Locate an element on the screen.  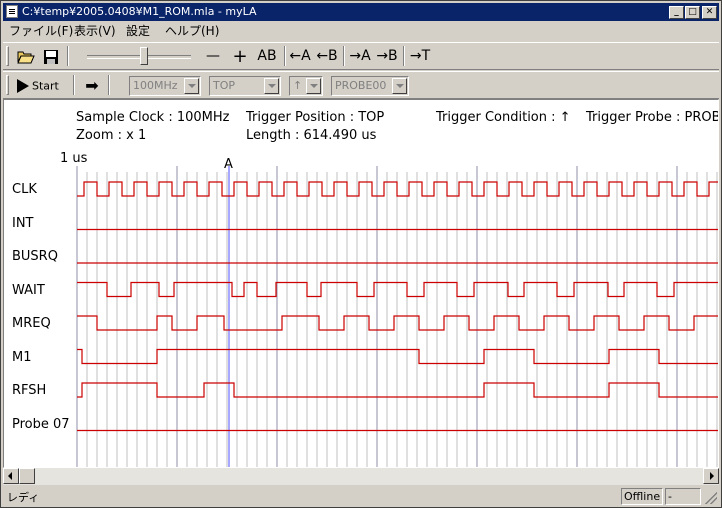
step-button: ➡ is located at coordinates (92, 85).